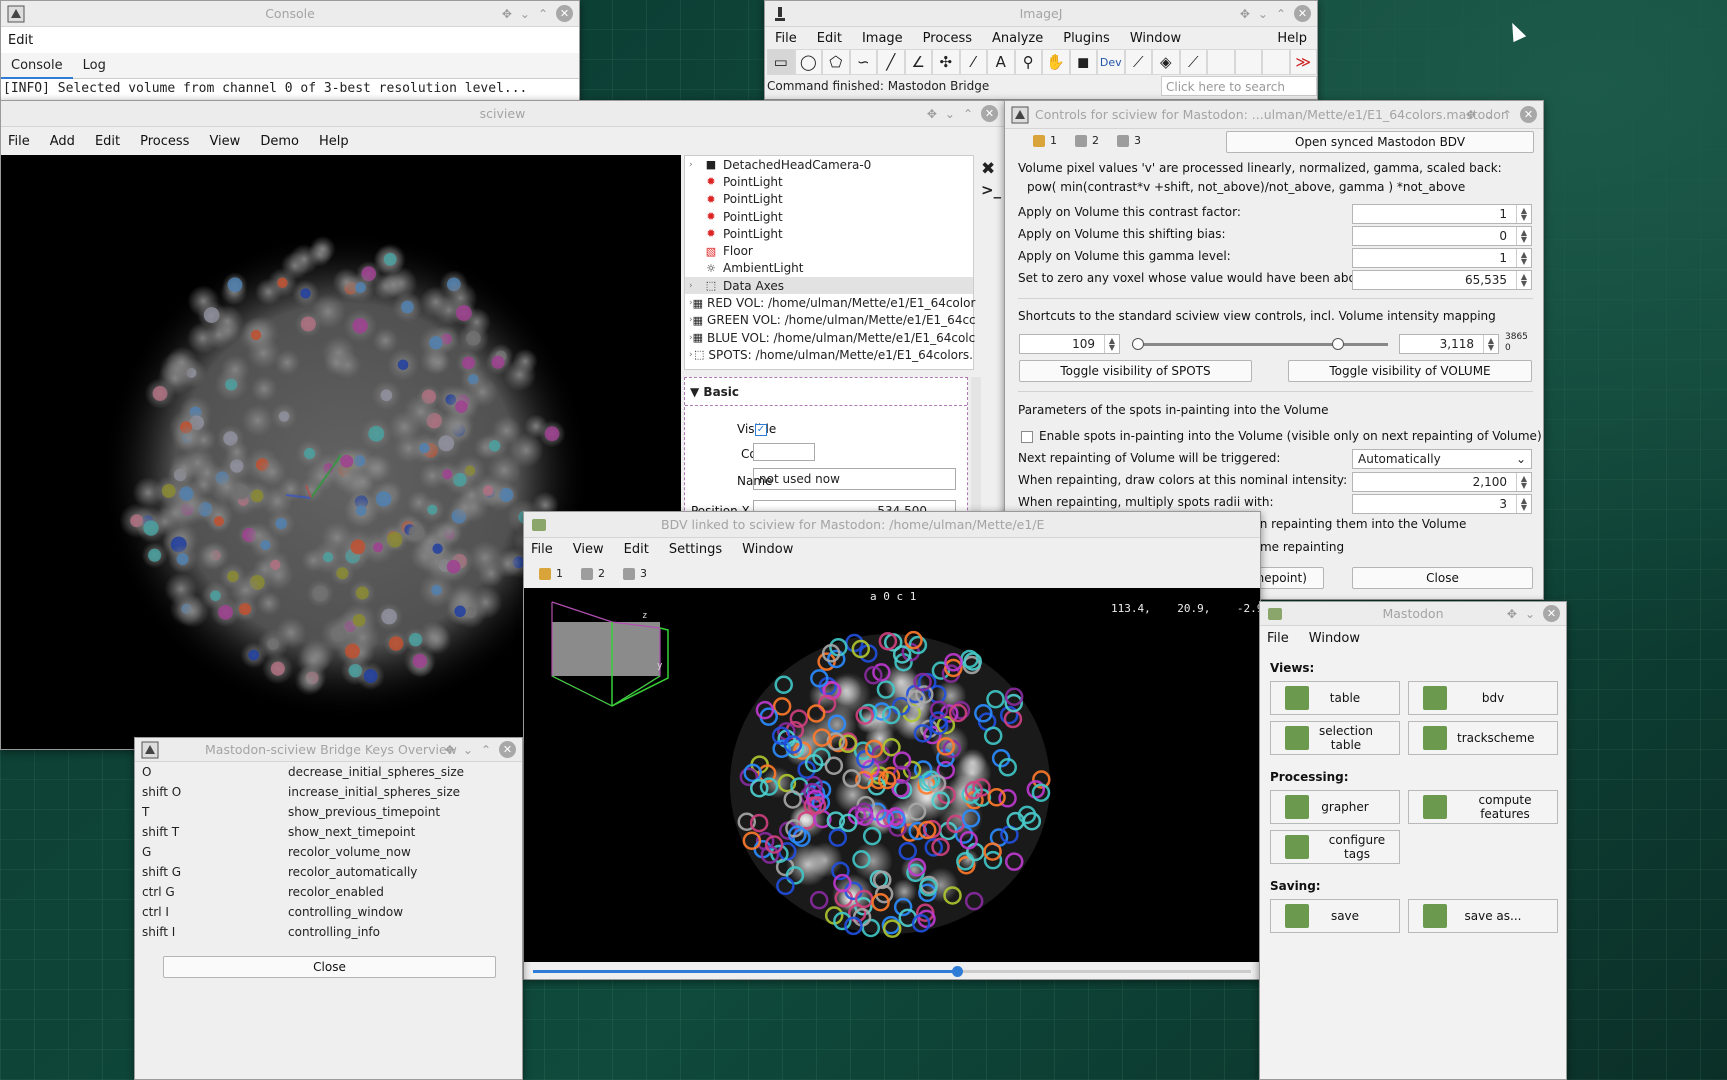  What do you see at coordinates (829, 164) in the screenshot?
I see `scene-tree-item: › ■ DetachedHeadCamera-0` at bounding box center [829, 164].